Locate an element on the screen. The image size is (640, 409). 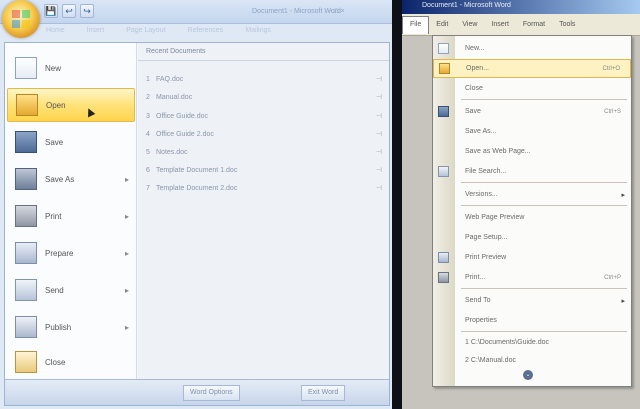
menu-tools: Tools is located at coordinates (567, 24).